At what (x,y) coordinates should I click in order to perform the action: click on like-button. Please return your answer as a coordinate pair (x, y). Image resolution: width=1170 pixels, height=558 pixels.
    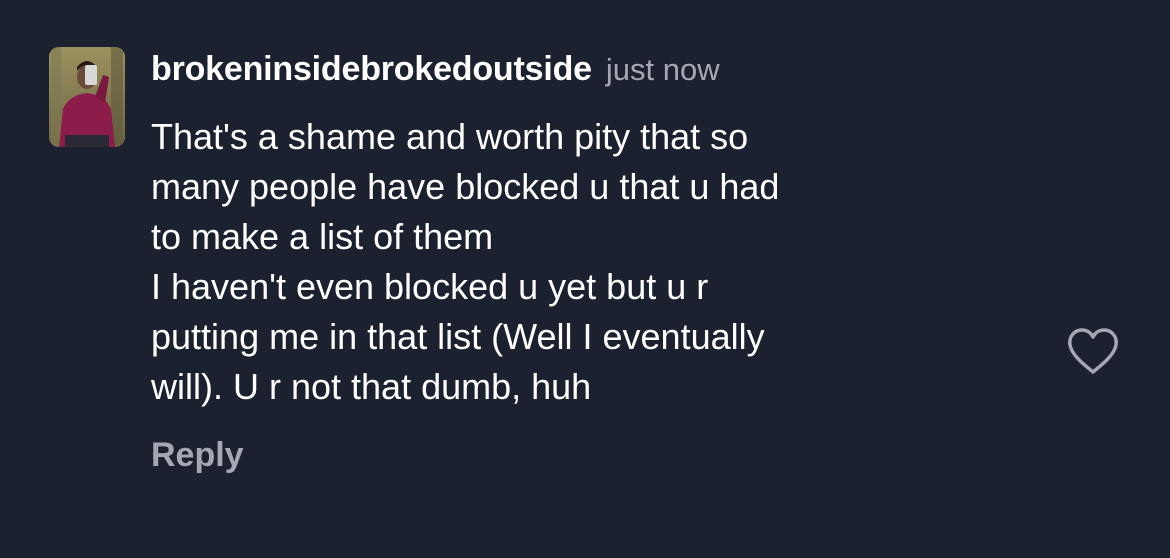
    Looking at the image, I should click on (1093, 352).